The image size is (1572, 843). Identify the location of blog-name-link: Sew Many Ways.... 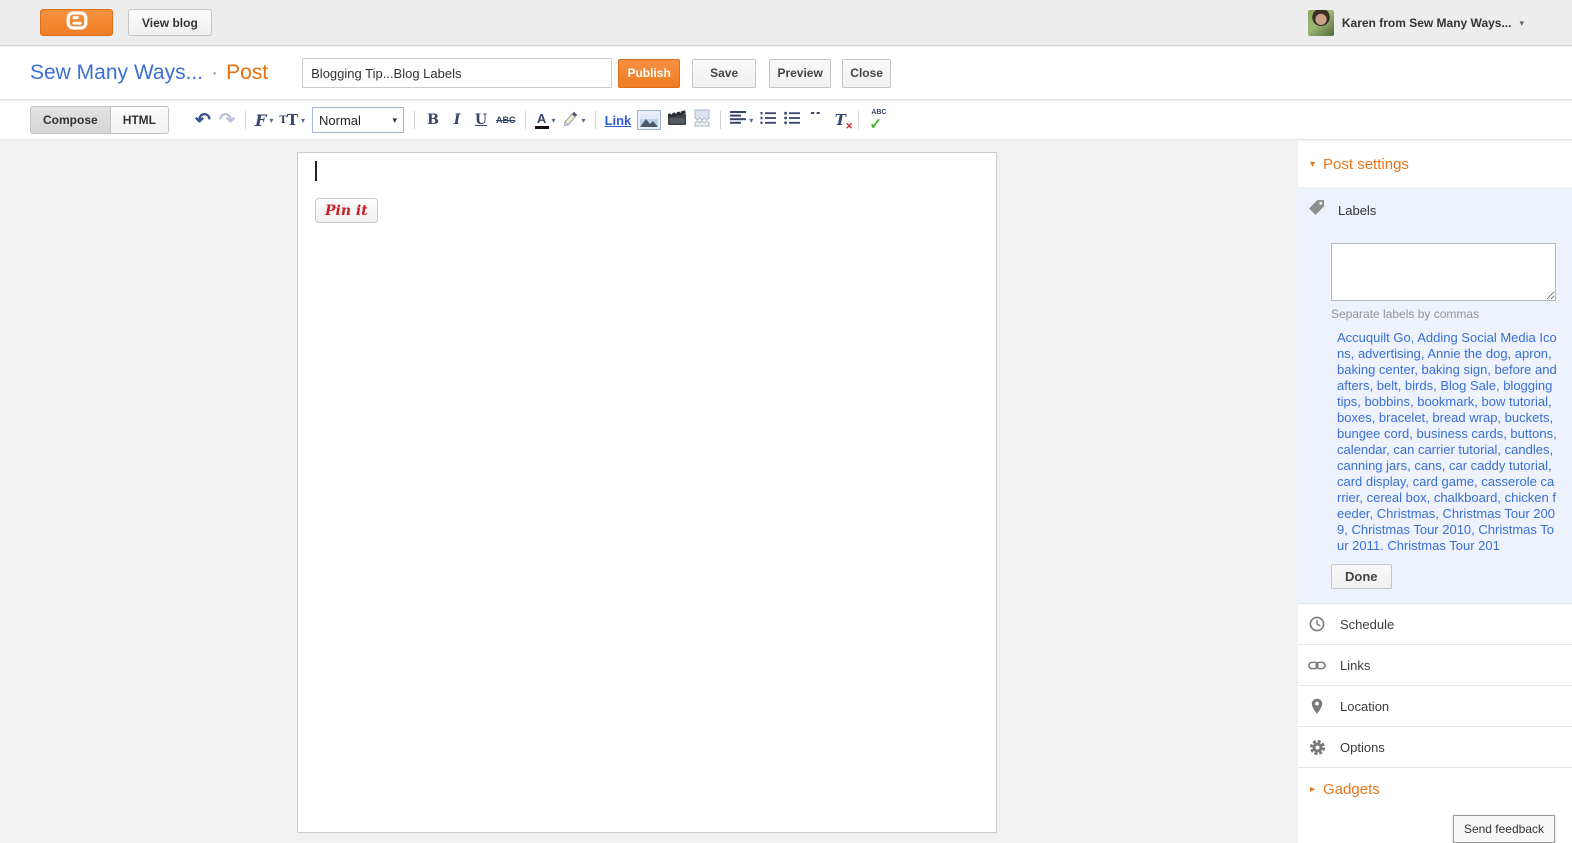
(116, 73).